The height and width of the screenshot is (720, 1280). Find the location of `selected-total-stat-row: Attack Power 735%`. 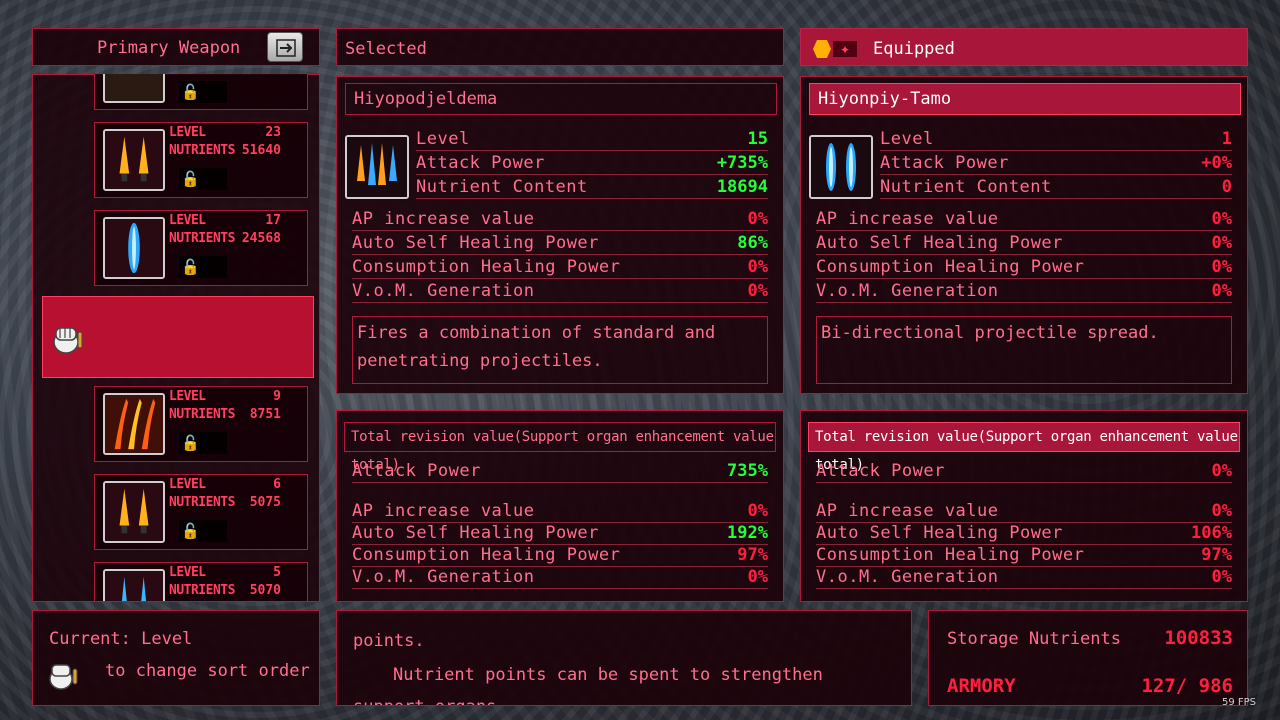

selected-total-stat-row: Attack Power 735% is located at coordinates (560, 471).